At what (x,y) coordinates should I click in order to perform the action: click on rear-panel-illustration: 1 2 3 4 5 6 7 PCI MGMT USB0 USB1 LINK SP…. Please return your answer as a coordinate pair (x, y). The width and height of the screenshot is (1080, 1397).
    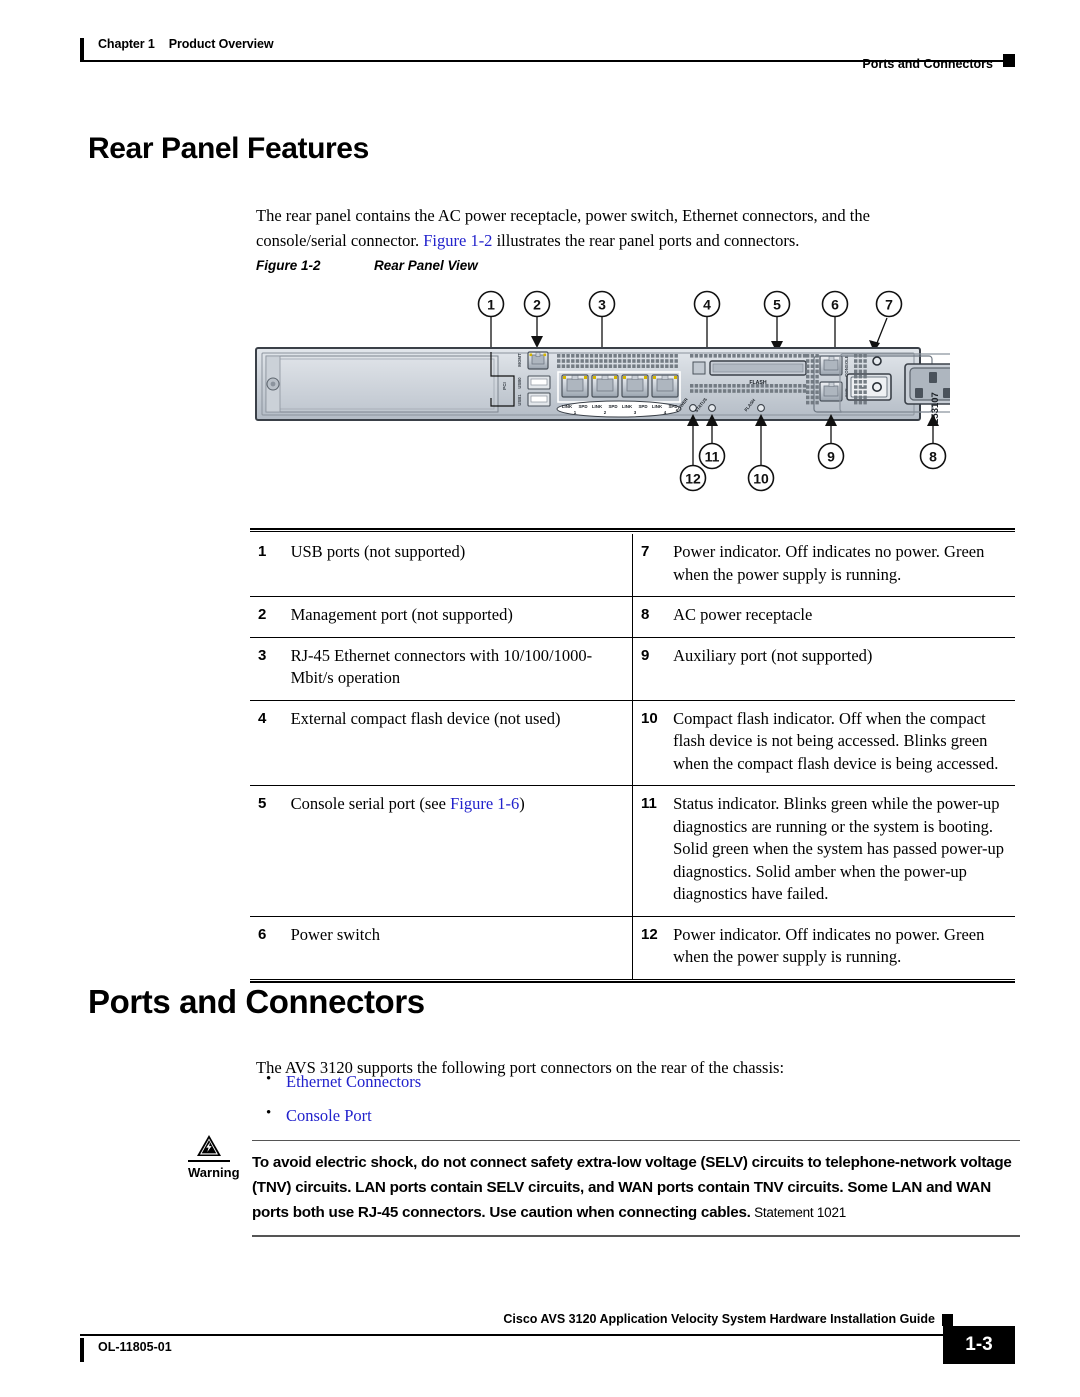
    Looking at the image, I should click on (612, 391).